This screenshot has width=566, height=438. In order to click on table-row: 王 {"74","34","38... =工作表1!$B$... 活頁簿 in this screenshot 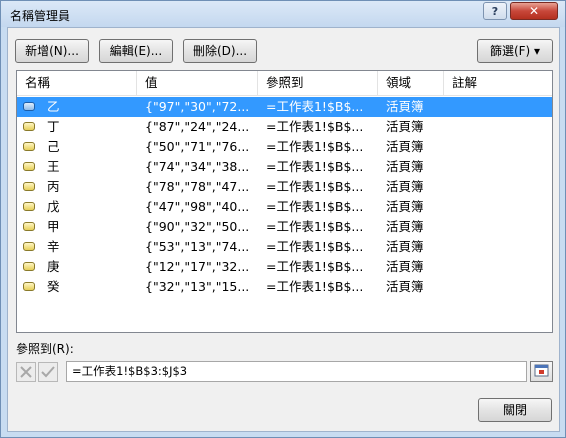, I will do `click(284, 167)`.